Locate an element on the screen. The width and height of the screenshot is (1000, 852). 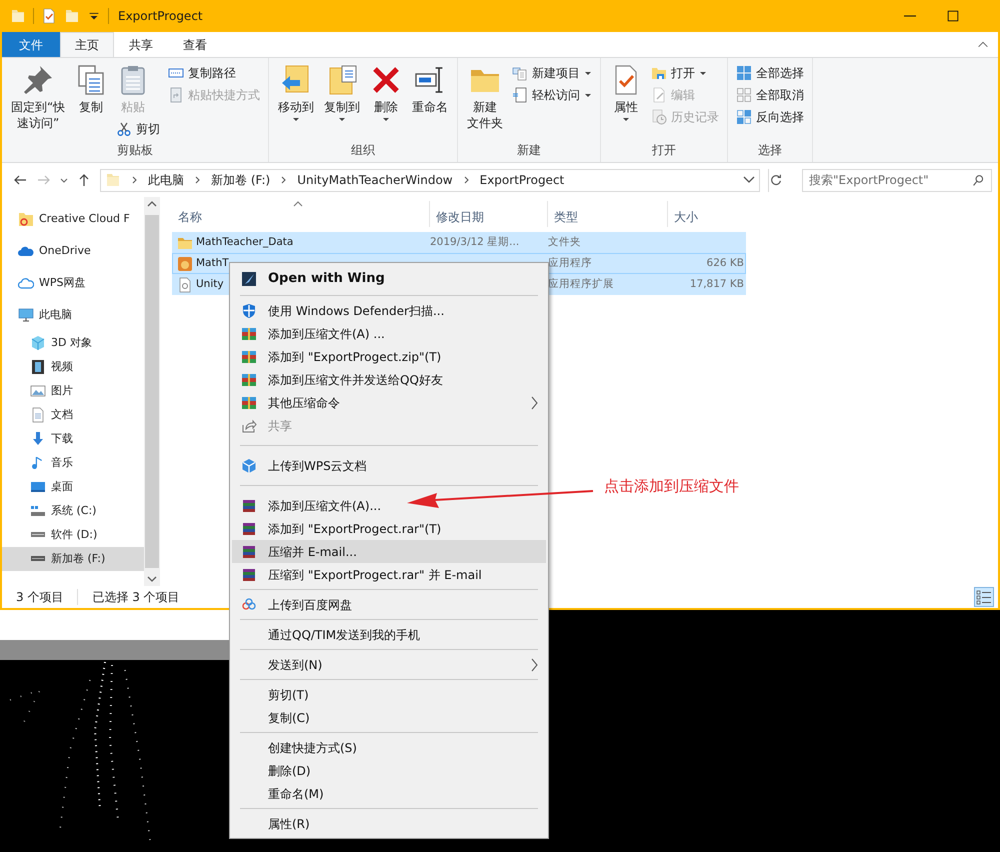
size-cell: 17,817 KB is located at coordinates (717, 284).